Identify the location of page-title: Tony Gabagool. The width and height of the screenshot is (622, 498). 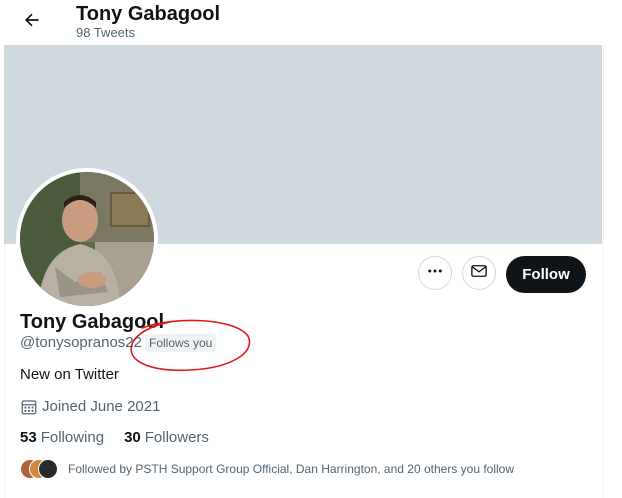
(148, 14).